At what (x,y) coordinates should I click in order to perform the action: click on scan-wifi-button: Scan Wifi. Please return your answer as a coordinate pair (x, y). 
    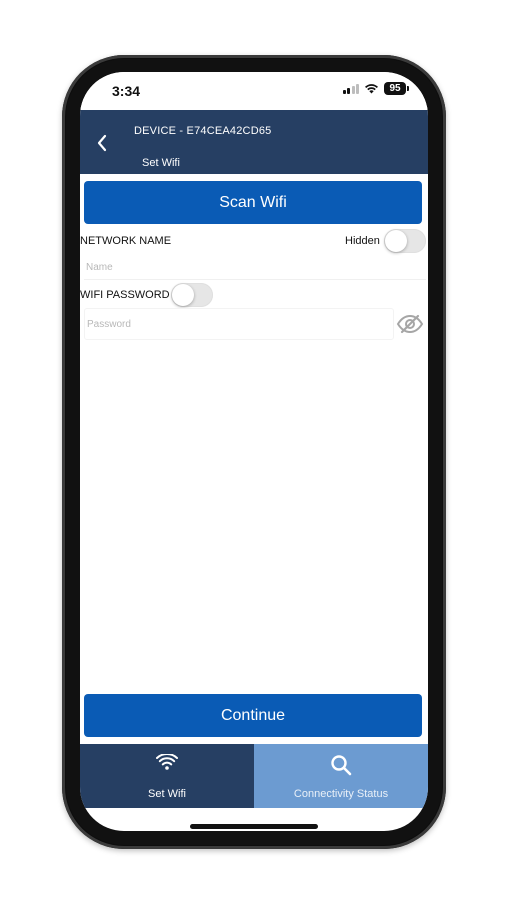
    Looking at the image, I should click on (253, 202).